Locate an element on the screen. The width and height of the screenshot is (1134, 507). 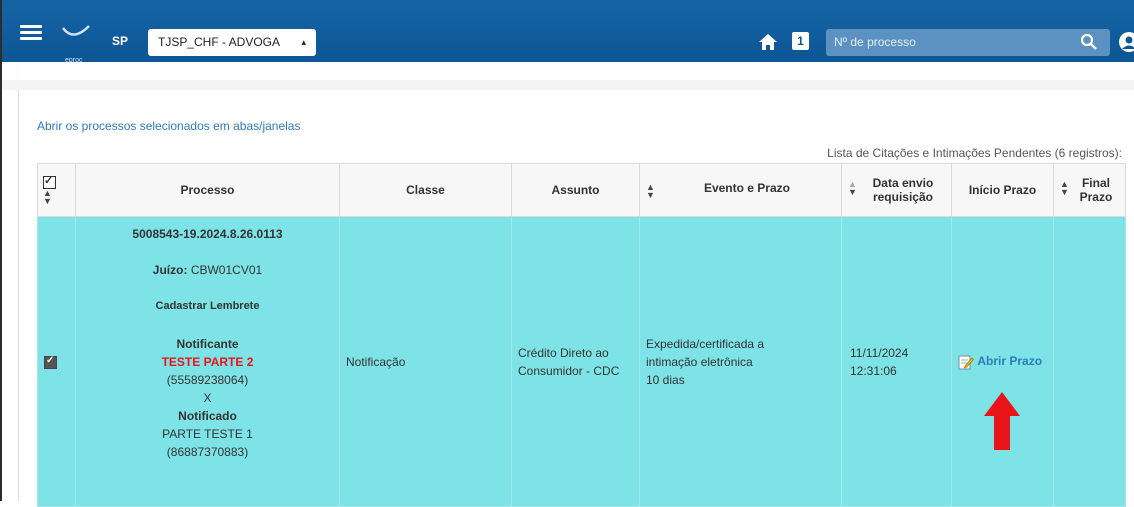
data-envio-cell: 11/11/2024 12:31:06 is located at coordinates (896, 361).